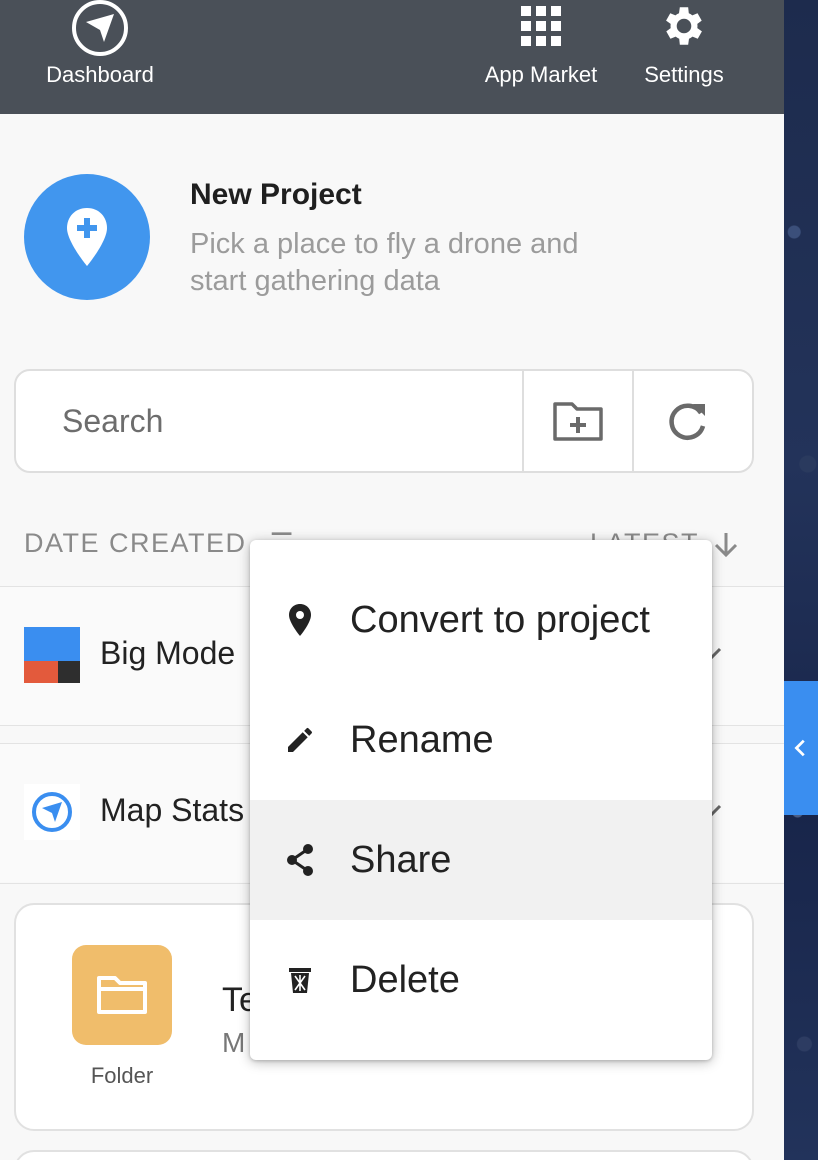 This screenshot has height=1160, width=818. I want to click on nav-app-market-label: App Market, so click(541, 74).